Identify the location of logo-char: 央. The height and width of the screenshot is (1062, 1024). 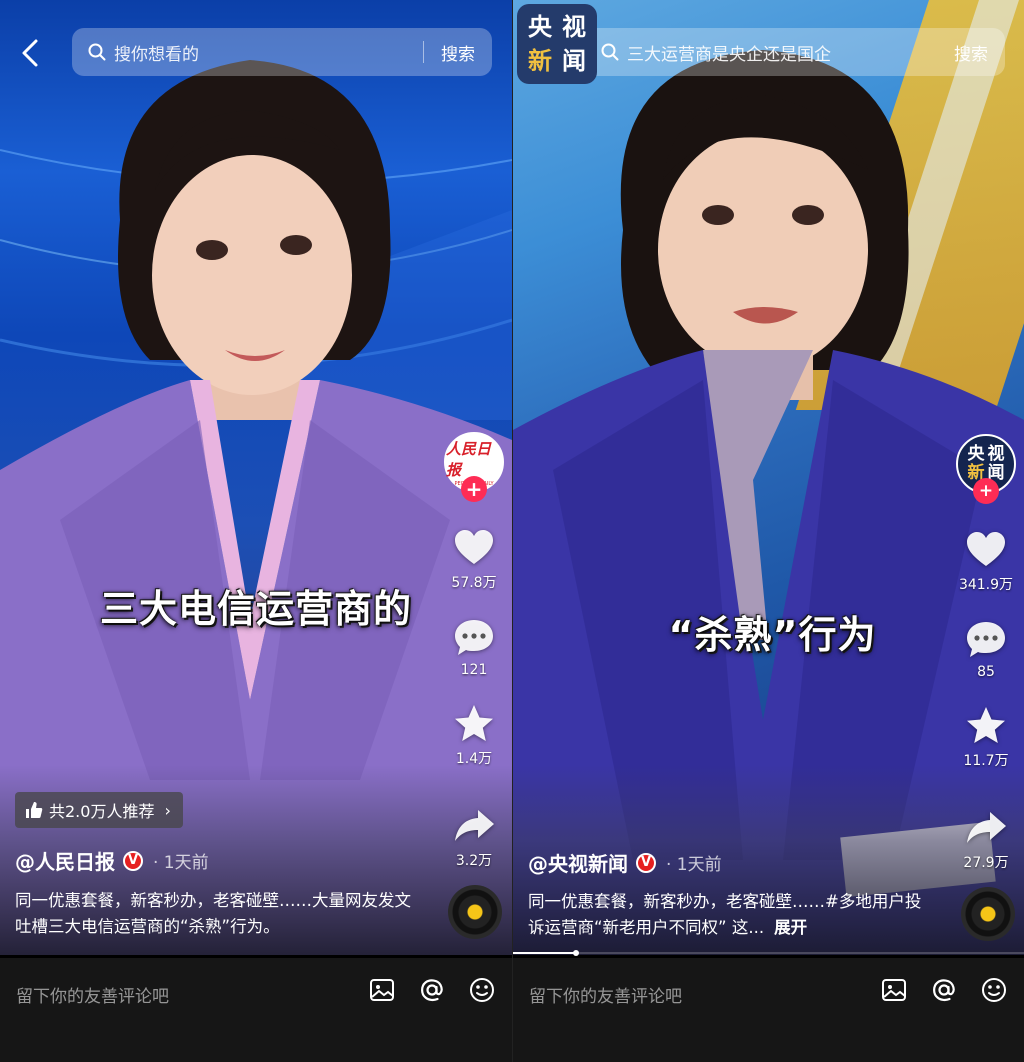
(540, 27).